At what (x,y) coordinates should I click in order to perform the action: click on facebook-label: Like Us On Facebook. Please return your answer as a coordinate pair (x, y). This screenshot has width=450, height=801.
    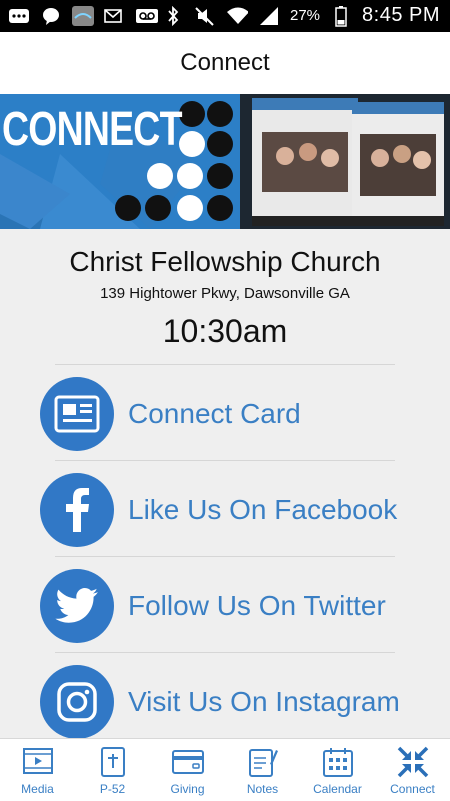
    Looking at the image, I should click on (263, 509).